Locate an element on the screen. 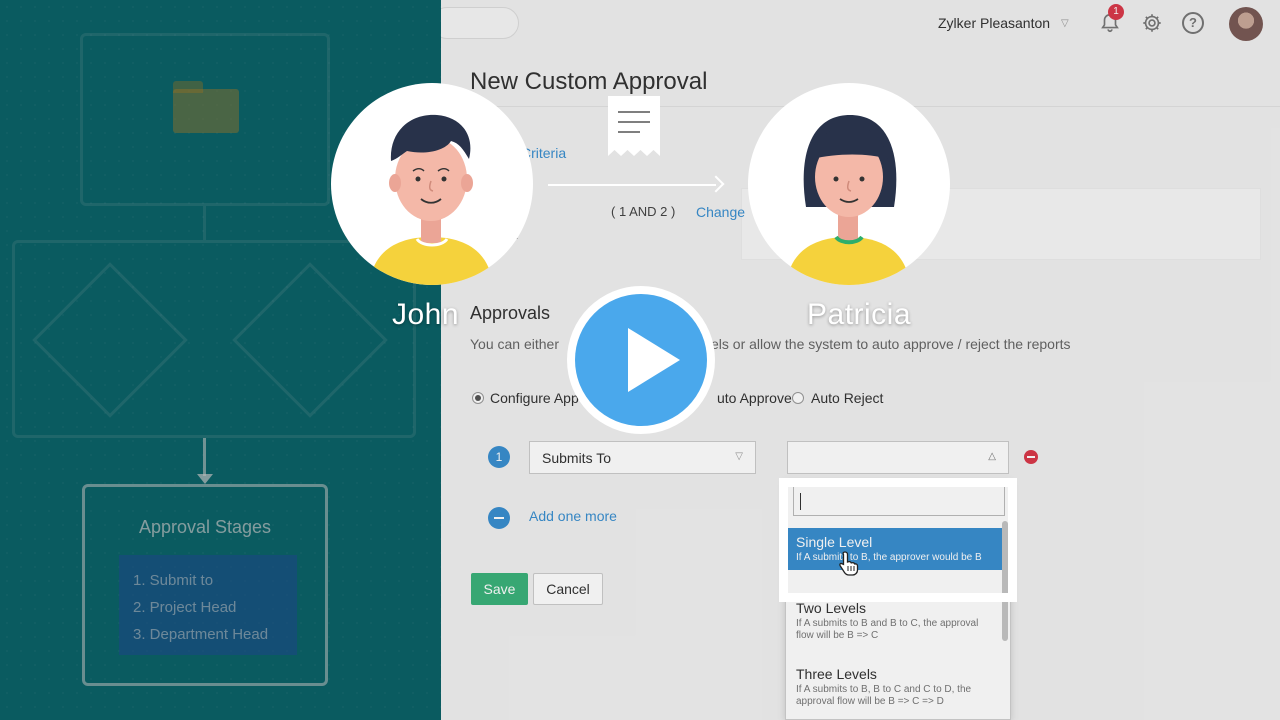 This screenshot has width=1280, height=720. person-john-avatar is located at coordinates (432, 184).